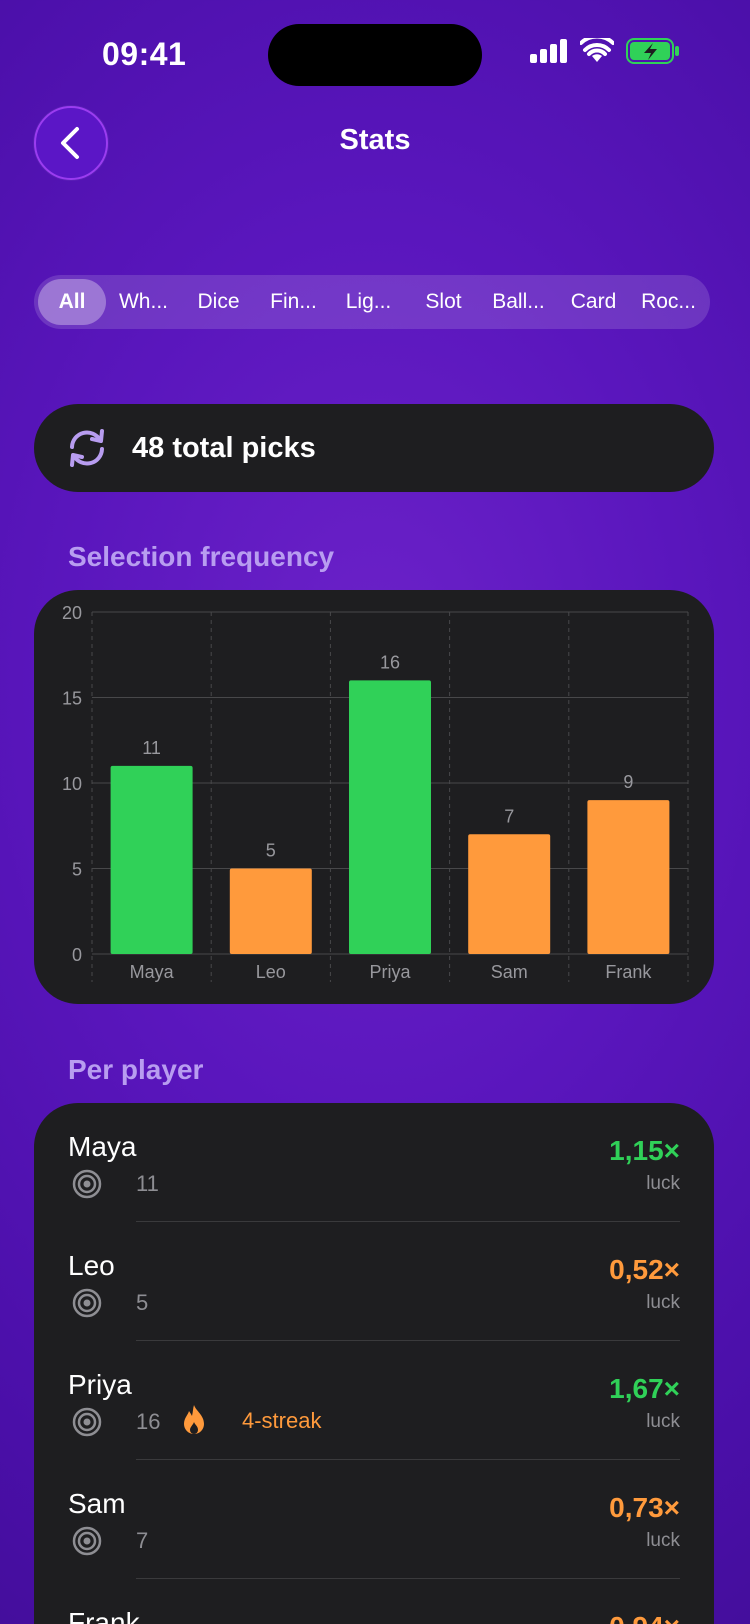 This screenshot has height=1624, width=750. I want to click on player-row-priya: Priya 16 4-streak 1,67× luck, so click(374, 1400).